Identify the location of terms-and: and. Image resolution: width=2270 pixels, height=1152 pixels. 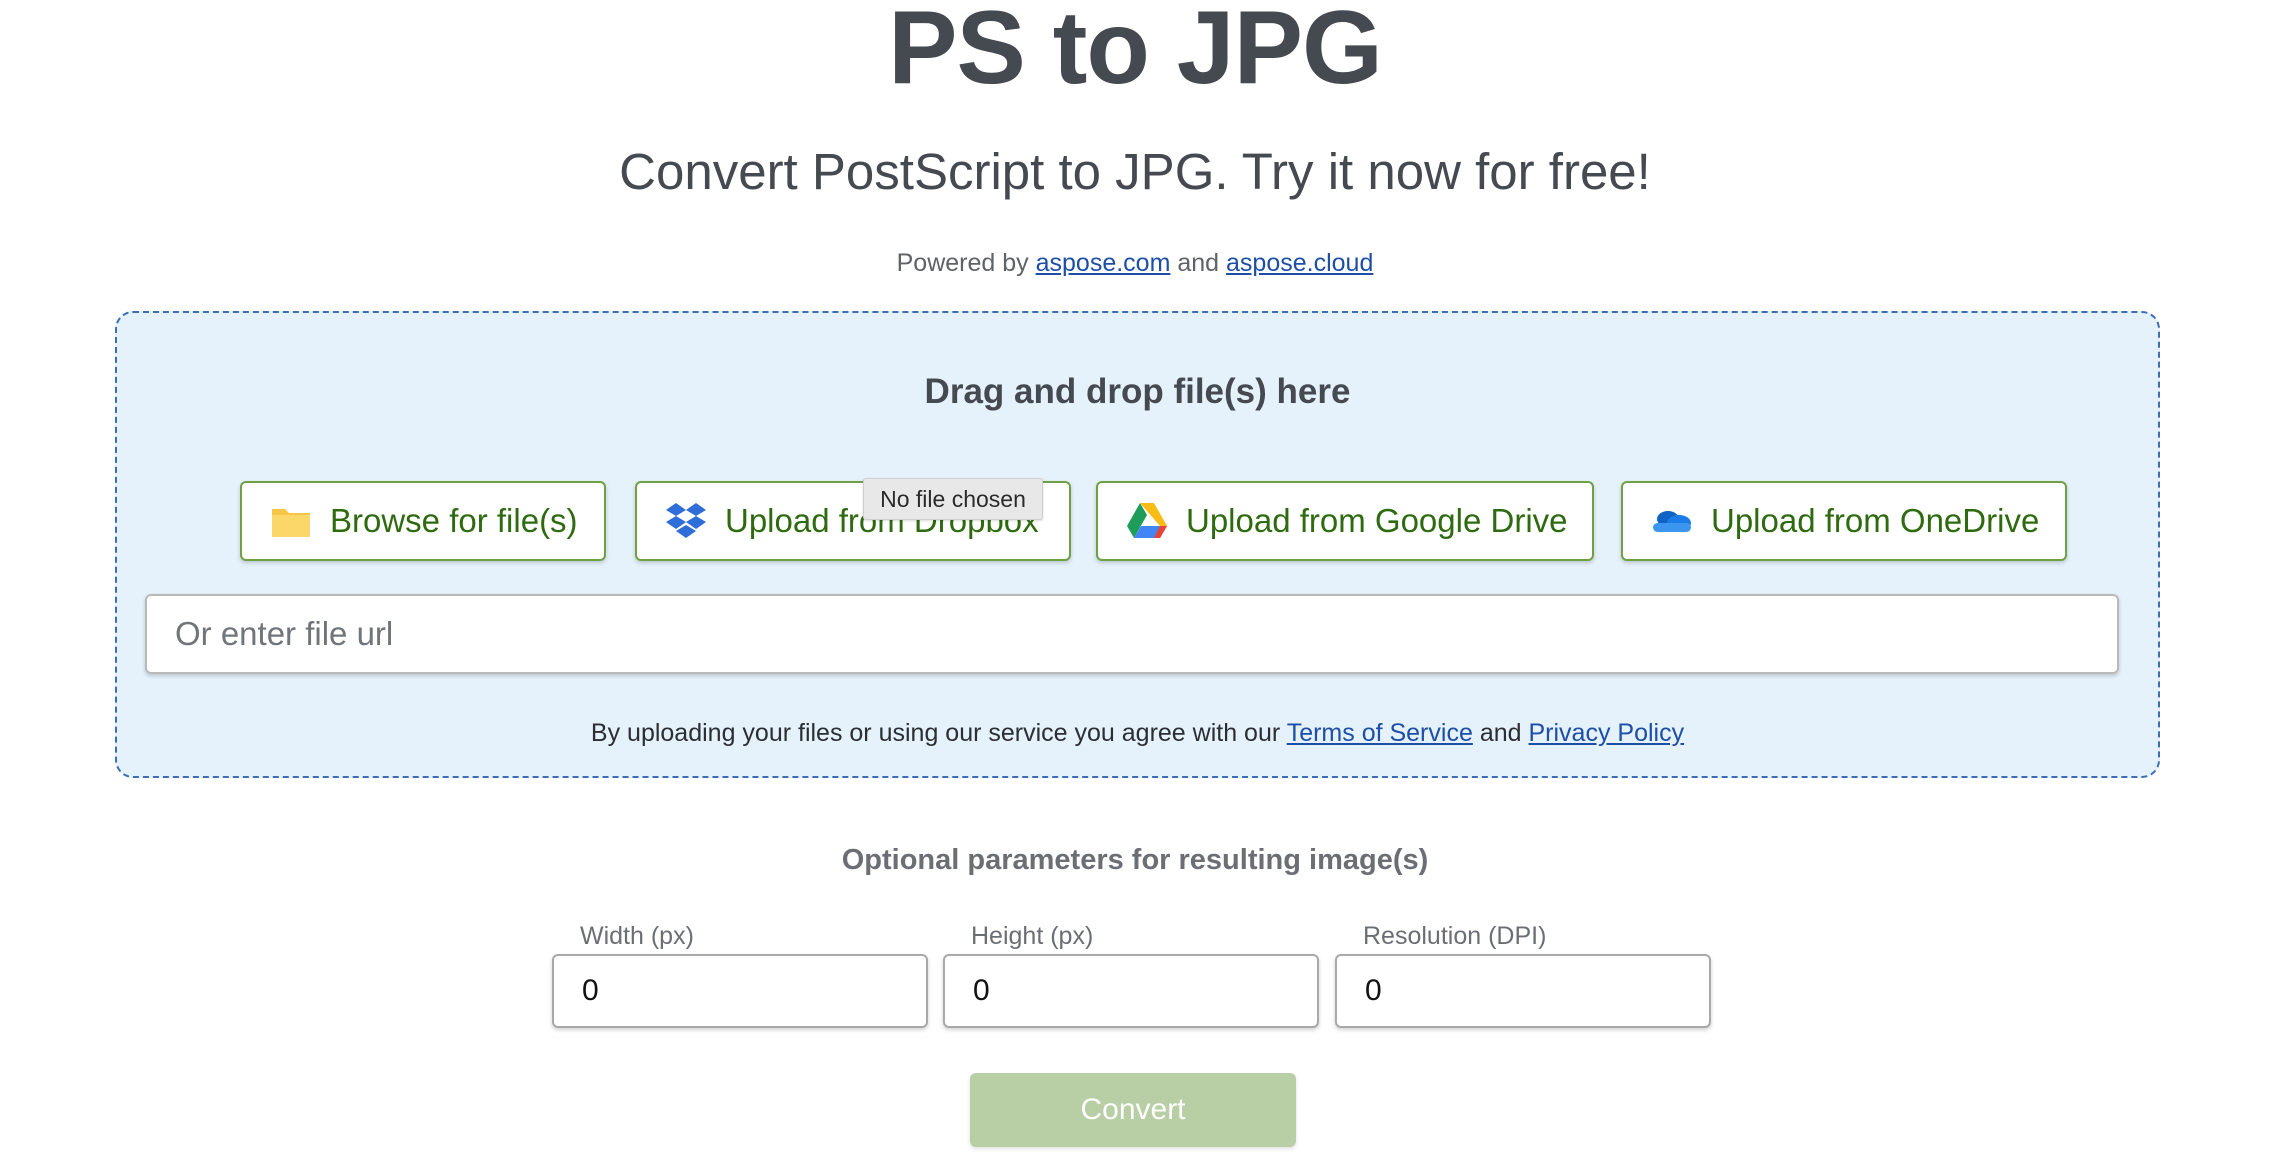
(1500, 733).